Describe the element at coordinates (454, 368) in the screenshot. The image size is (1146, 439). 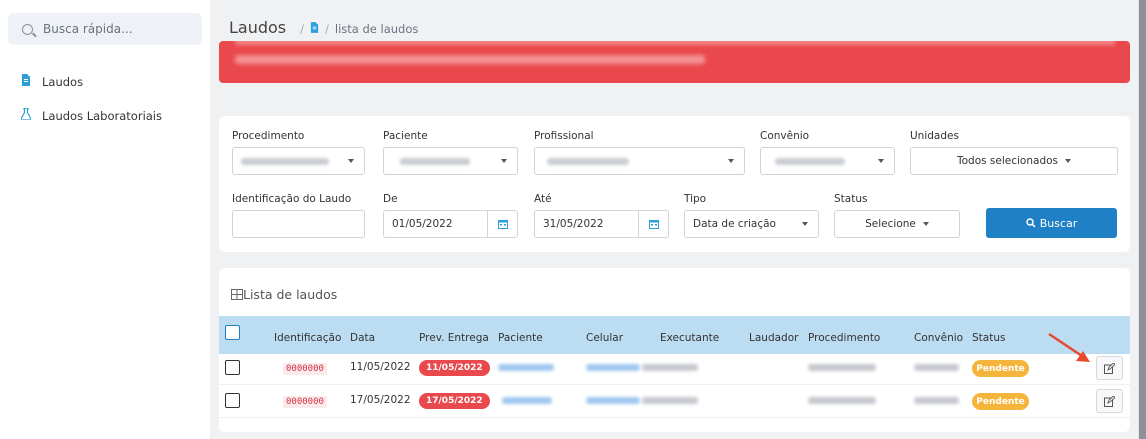
I see `prev-entrega-badge: 11/05/2022` at that location.